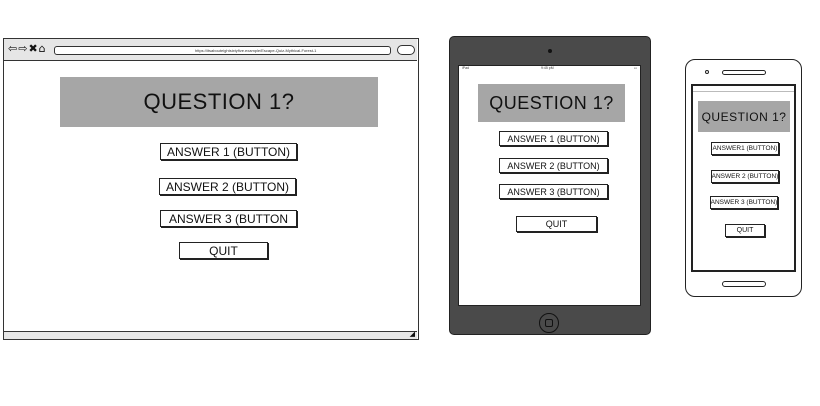 This screenshot has width=820, height=406. What do you see at coordinates (228, 151) in the screenshot?
I see `desktop-answer-1-button: ANSWER 1 (BUTTON)` at bounding box center [228, 151].